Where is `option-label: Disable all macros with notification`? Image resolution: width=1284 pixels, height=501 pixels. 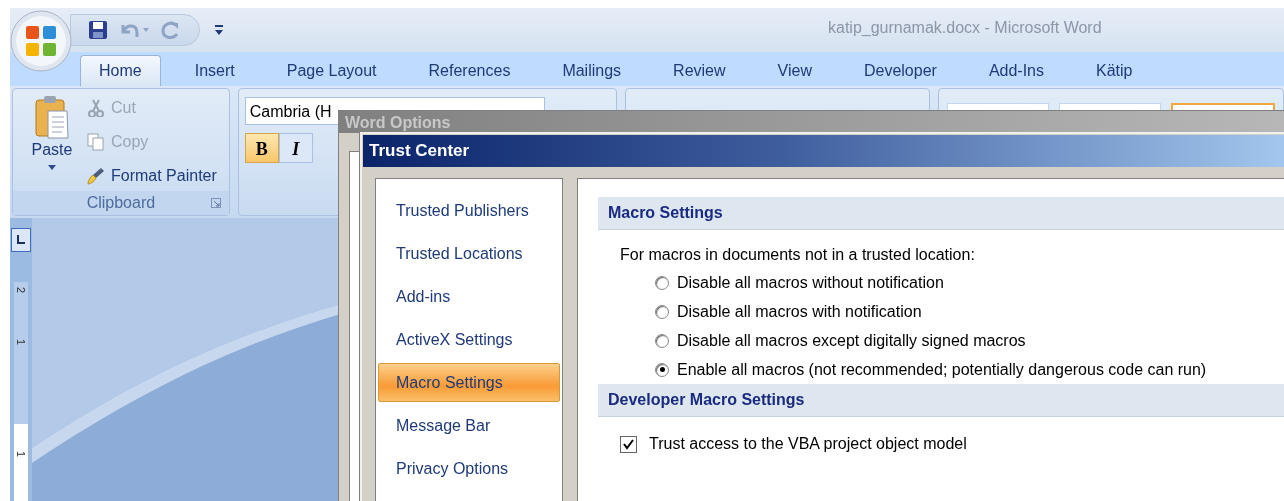 option-label: Disable all macros with notification is located at coordinates (799, 311).